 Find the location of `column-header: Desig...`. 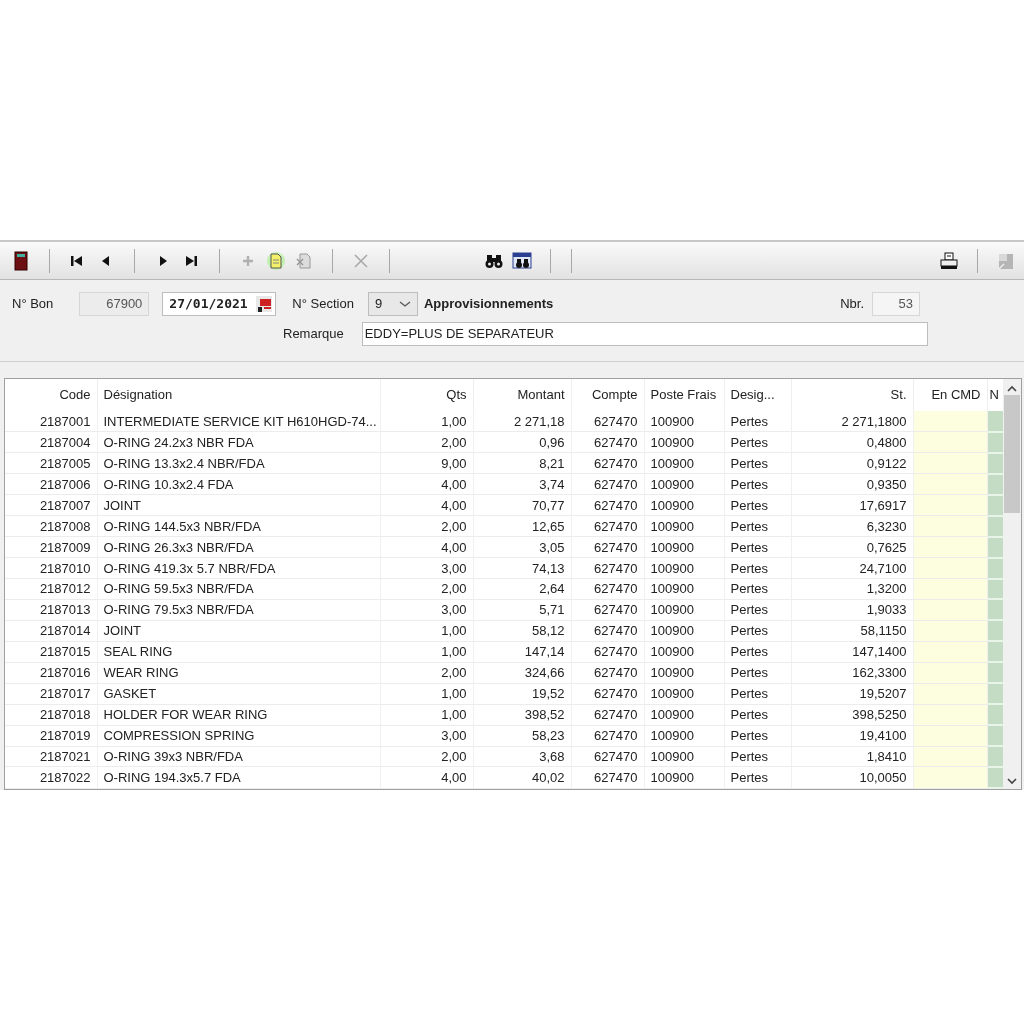

column-header: Desig... is located at coordinates (757, 395).